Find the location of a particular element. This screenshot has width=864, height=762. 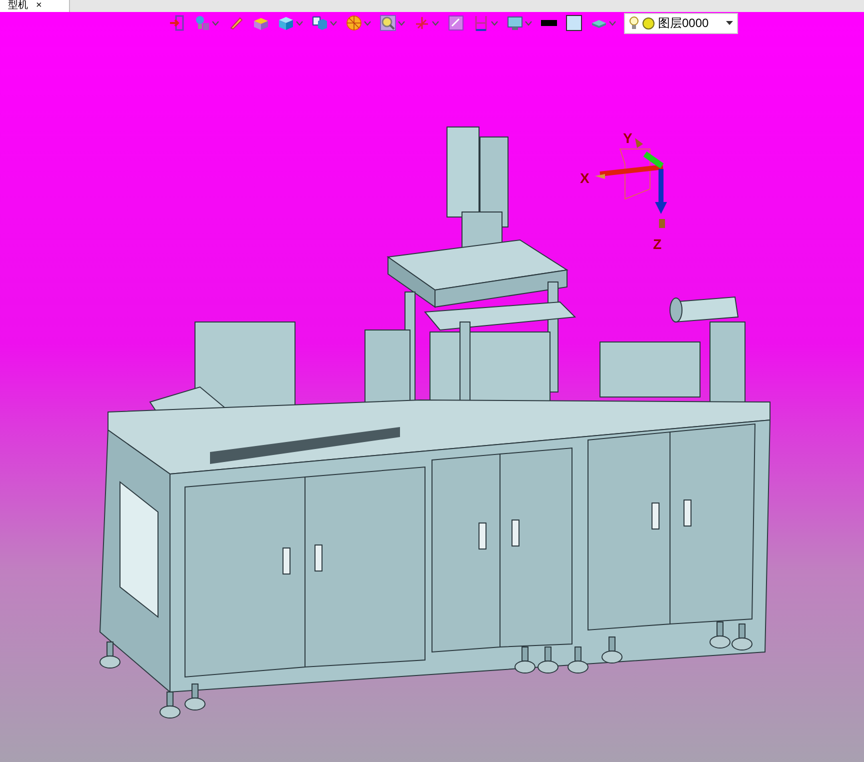

zoom-icon is located at coordinates (388, 23).